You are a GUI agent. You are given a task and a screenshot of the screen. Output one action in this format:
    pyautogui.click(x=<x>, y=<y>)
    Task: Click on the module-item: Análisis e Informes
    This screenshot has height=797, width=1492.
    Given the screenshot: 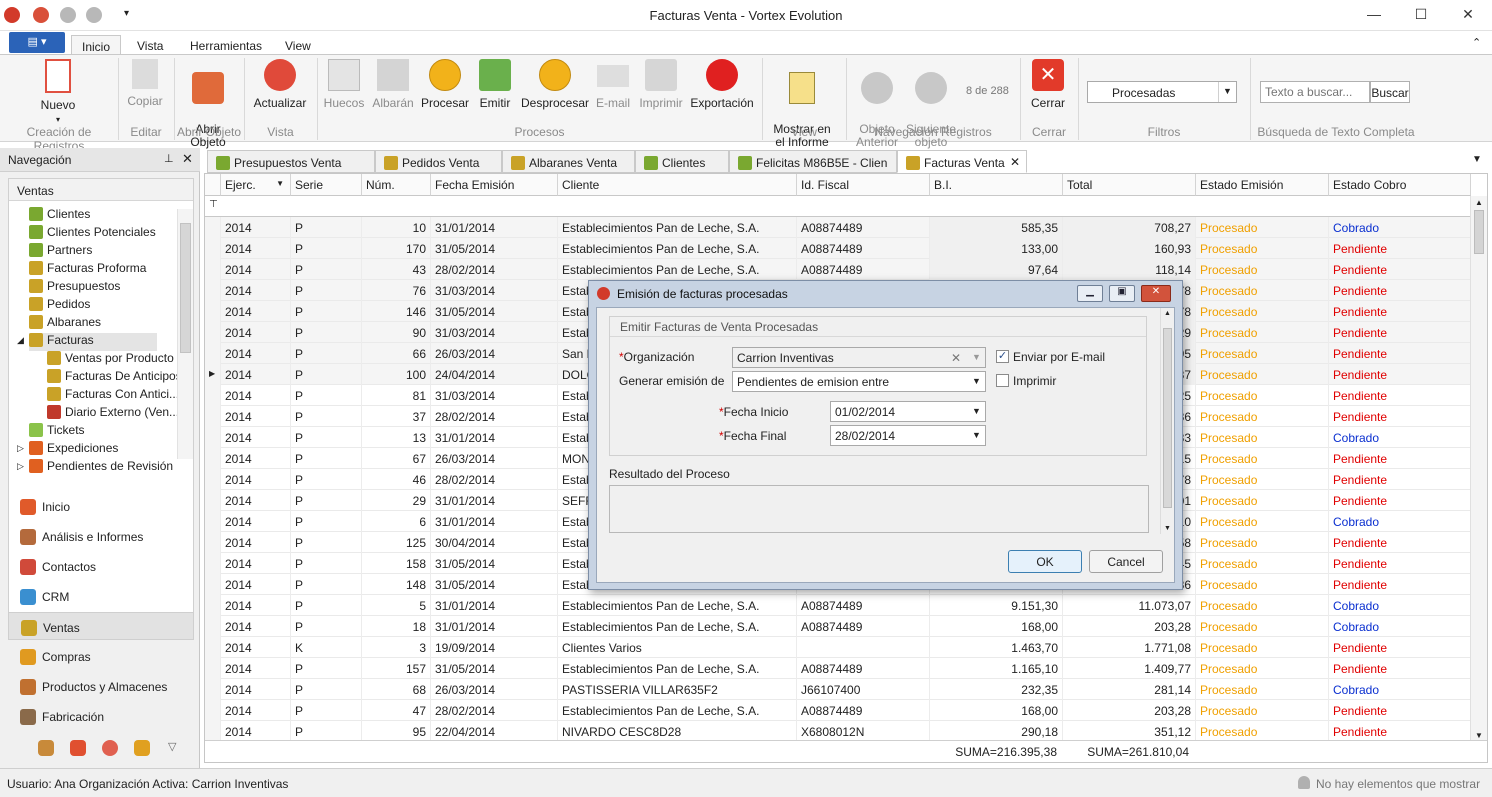 What is the action you would take?
    pyautogui.click(x=101, y=536)
    